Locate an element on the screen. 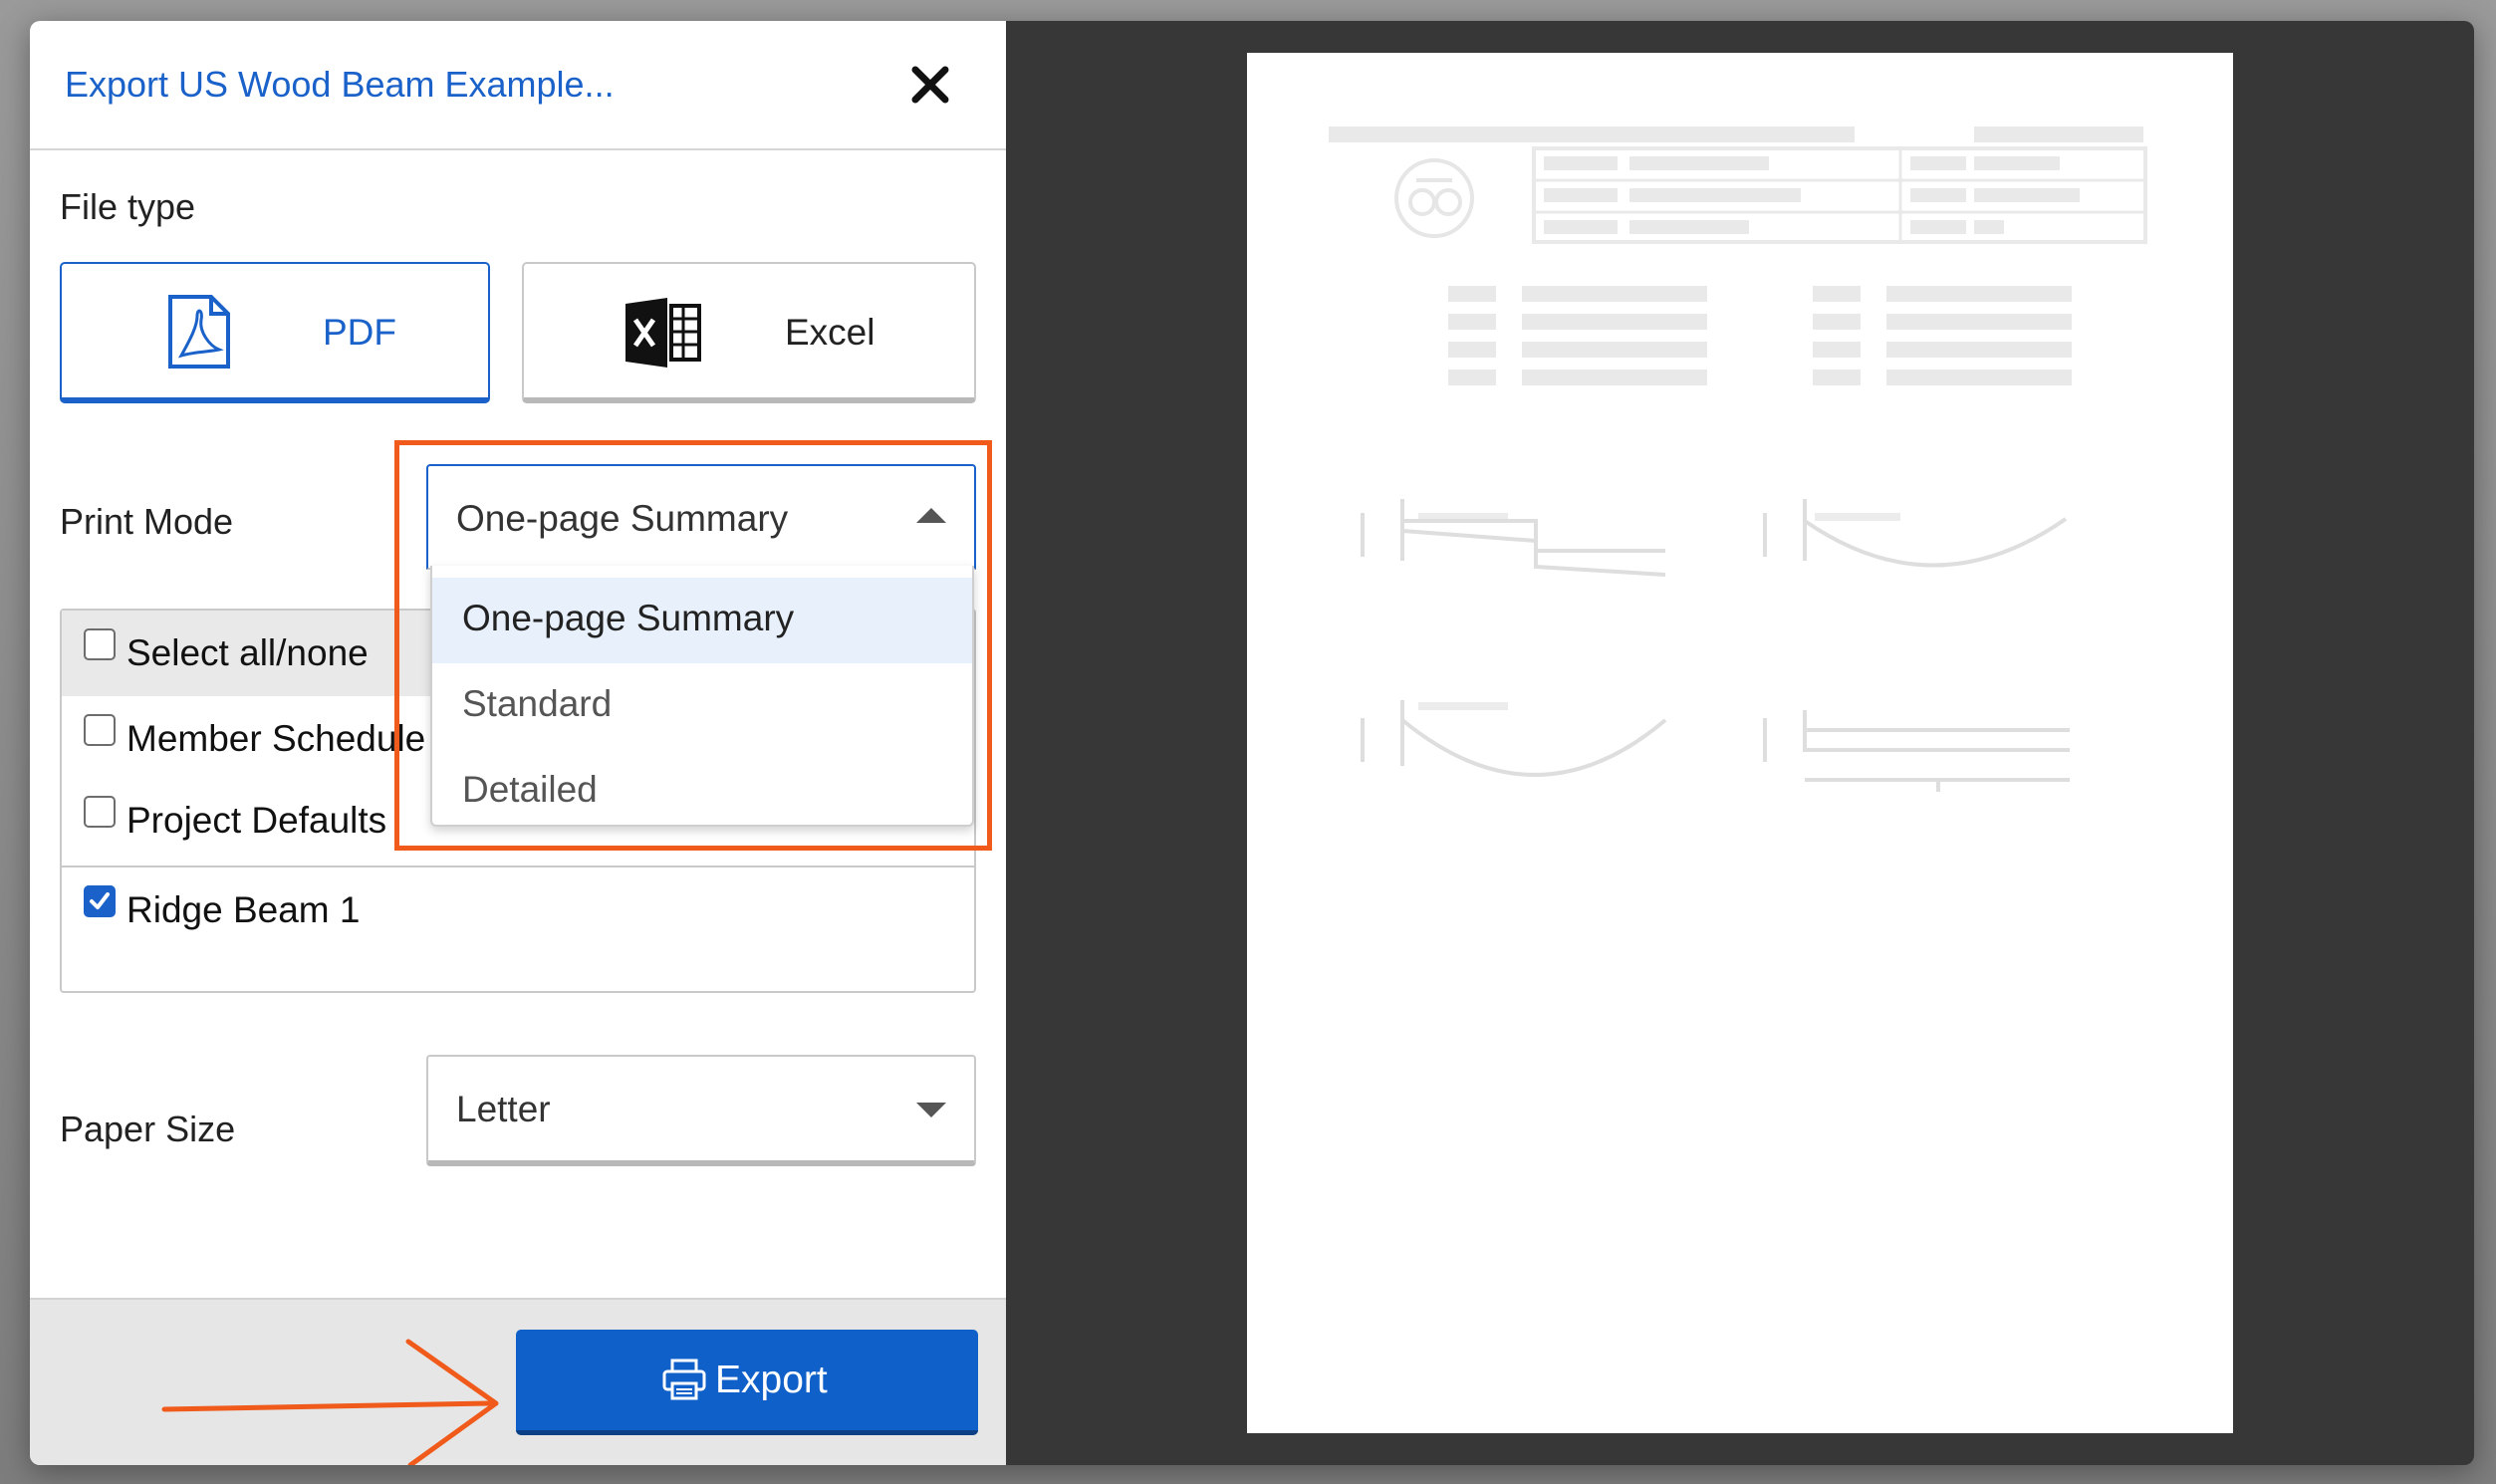 The width and height of the screenshot is (2496, 1484). annotation-highlight-box is located at coordinates (693, 645).